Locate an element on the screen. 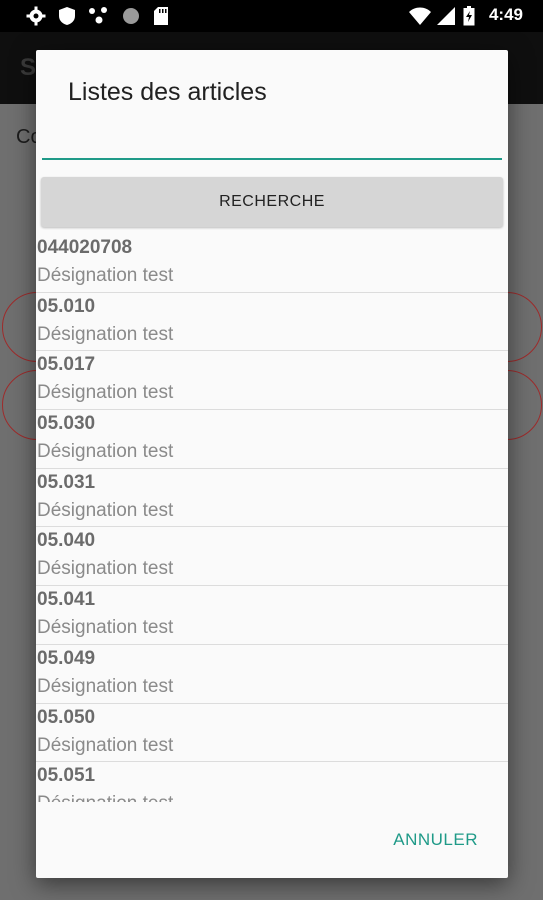  article-code: 05.010 is located at coordinates (66, 306).